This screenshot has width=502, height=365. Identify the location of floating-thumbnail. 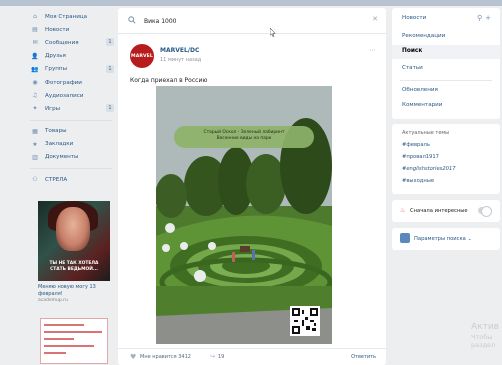
(74, 341).